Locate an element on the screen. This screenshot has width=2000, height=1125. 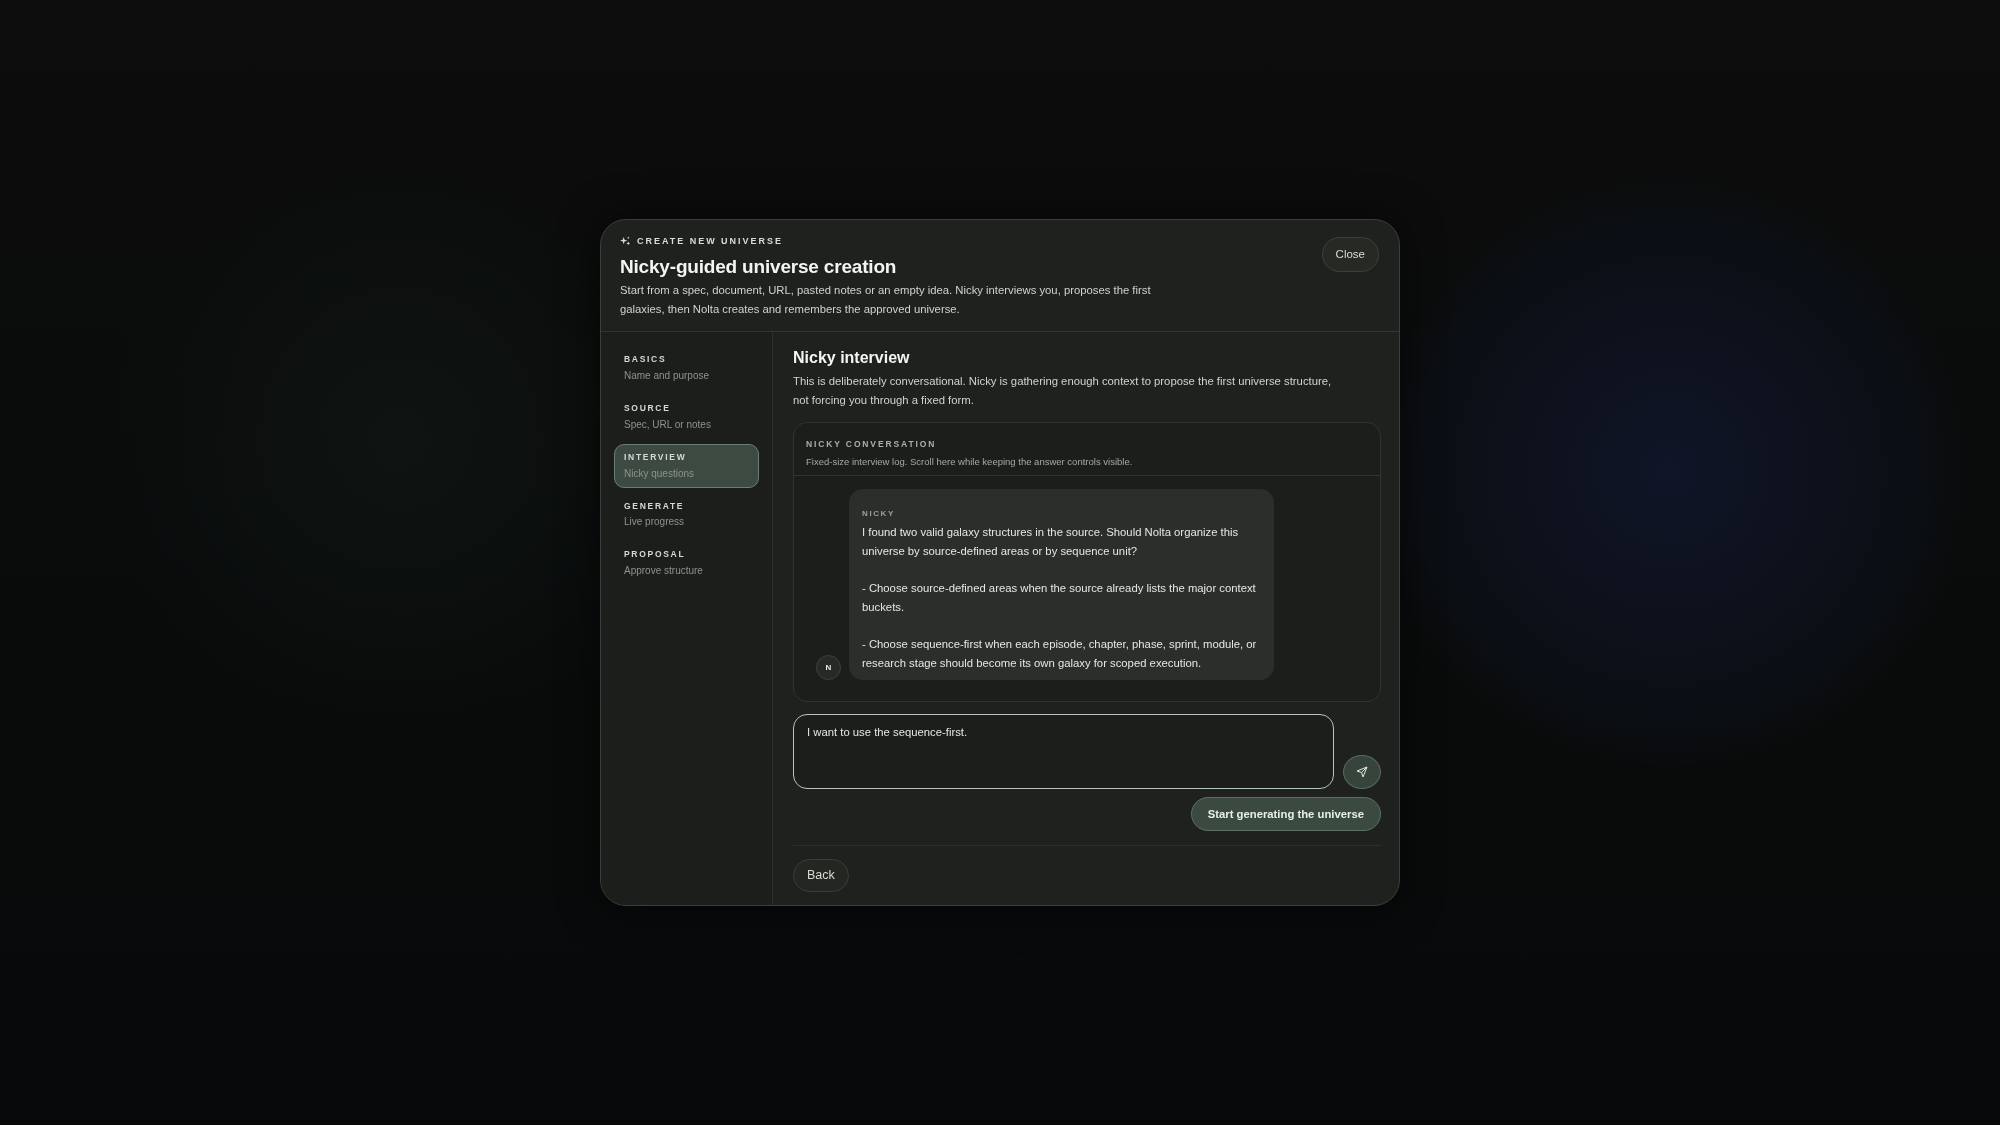
step-item: SOURCE Spec, URL or notes is located at coordinates (686, 417).